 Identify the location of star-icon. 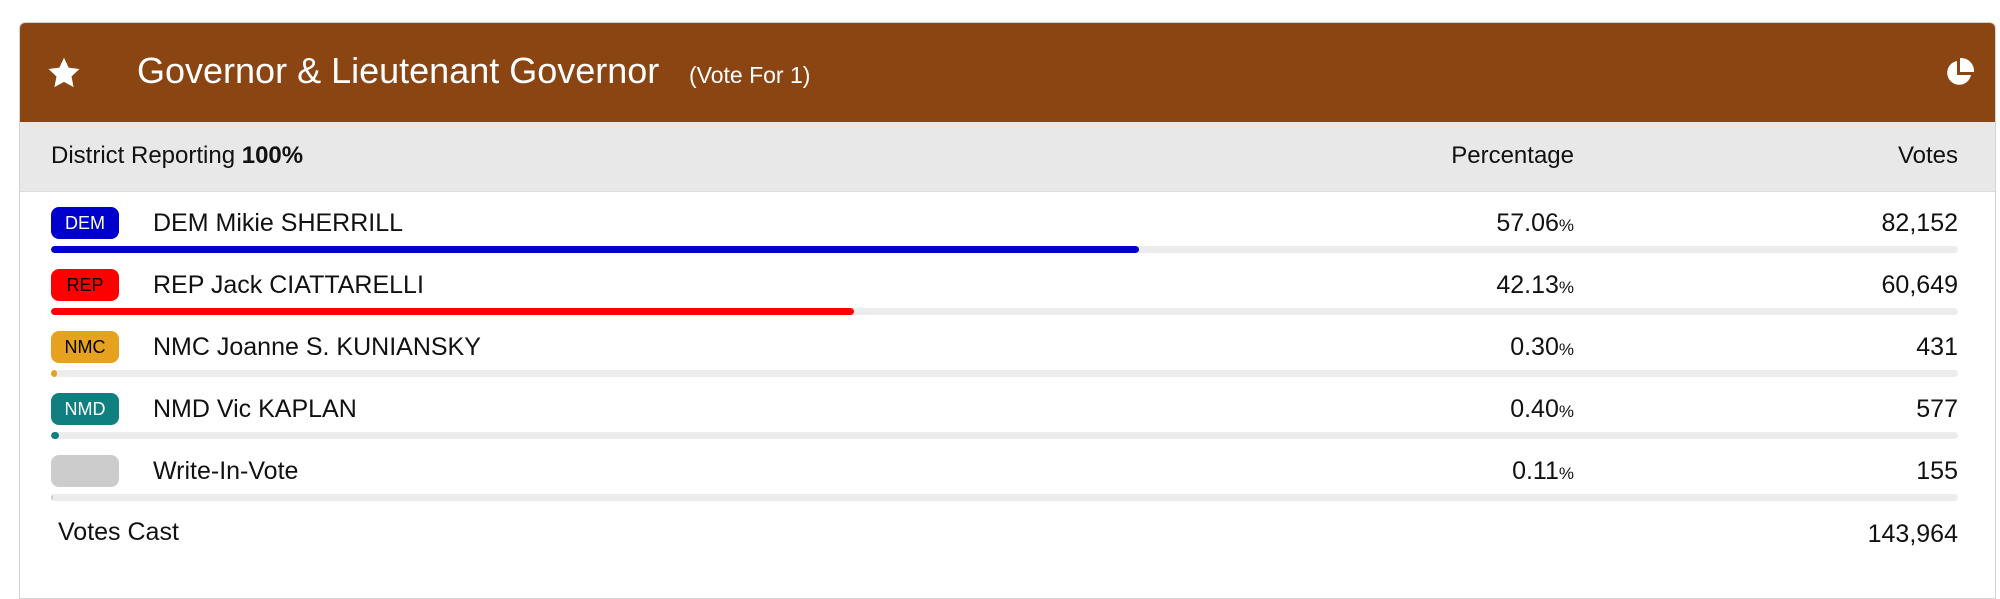
(64, 73).